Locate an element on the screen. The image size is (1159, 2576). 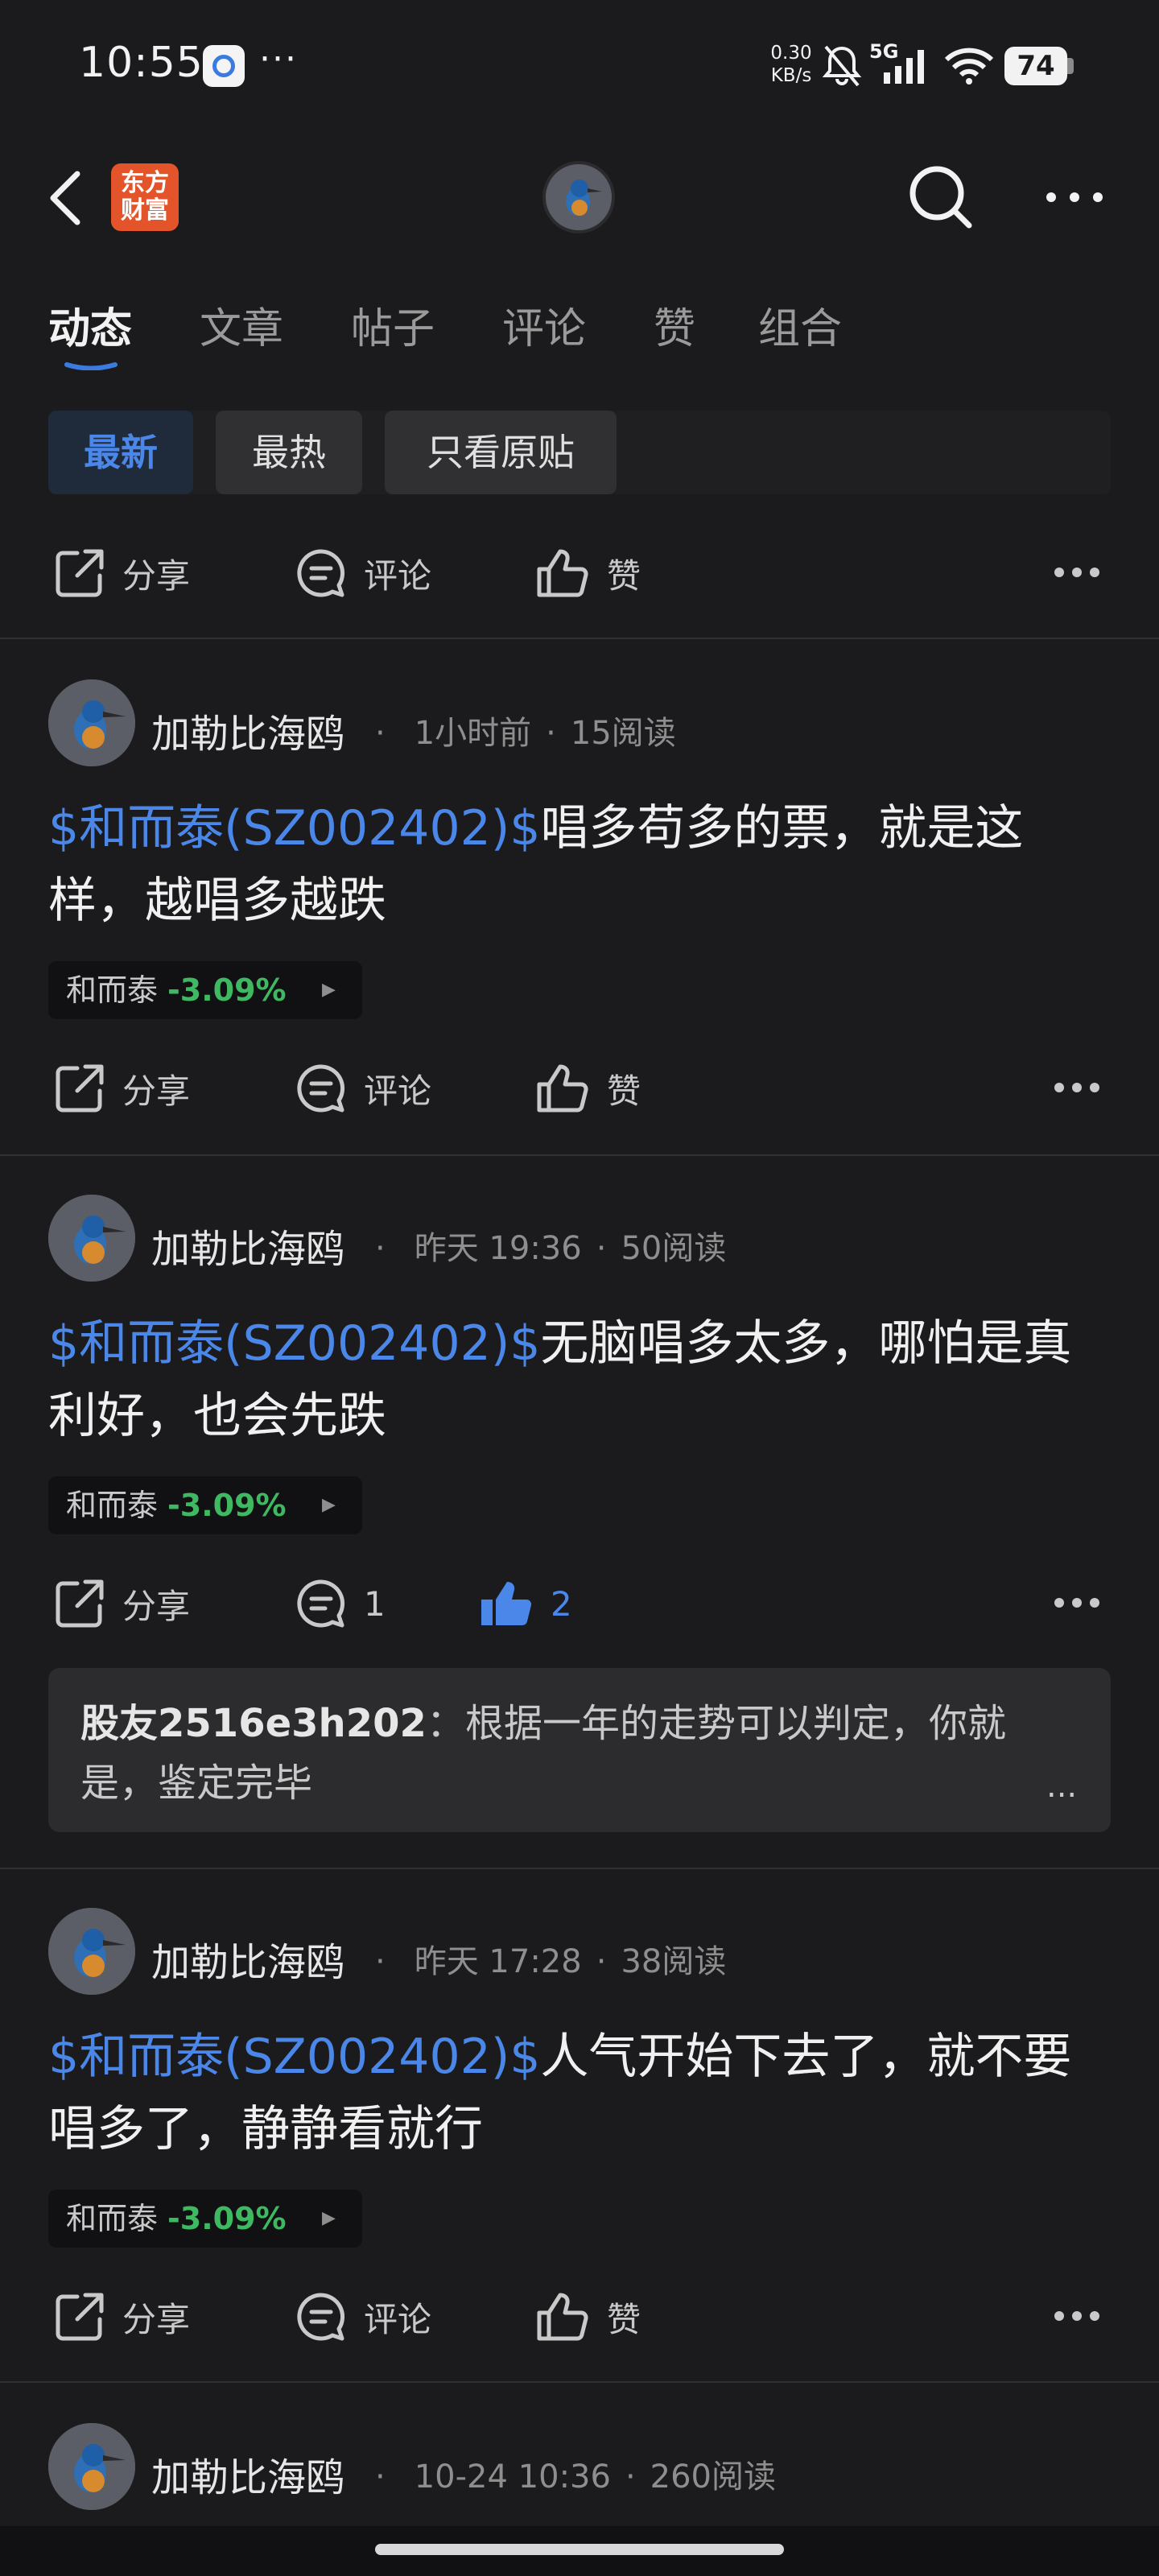
network-speed-unit: KB/s is located at coordinates (791, 75).